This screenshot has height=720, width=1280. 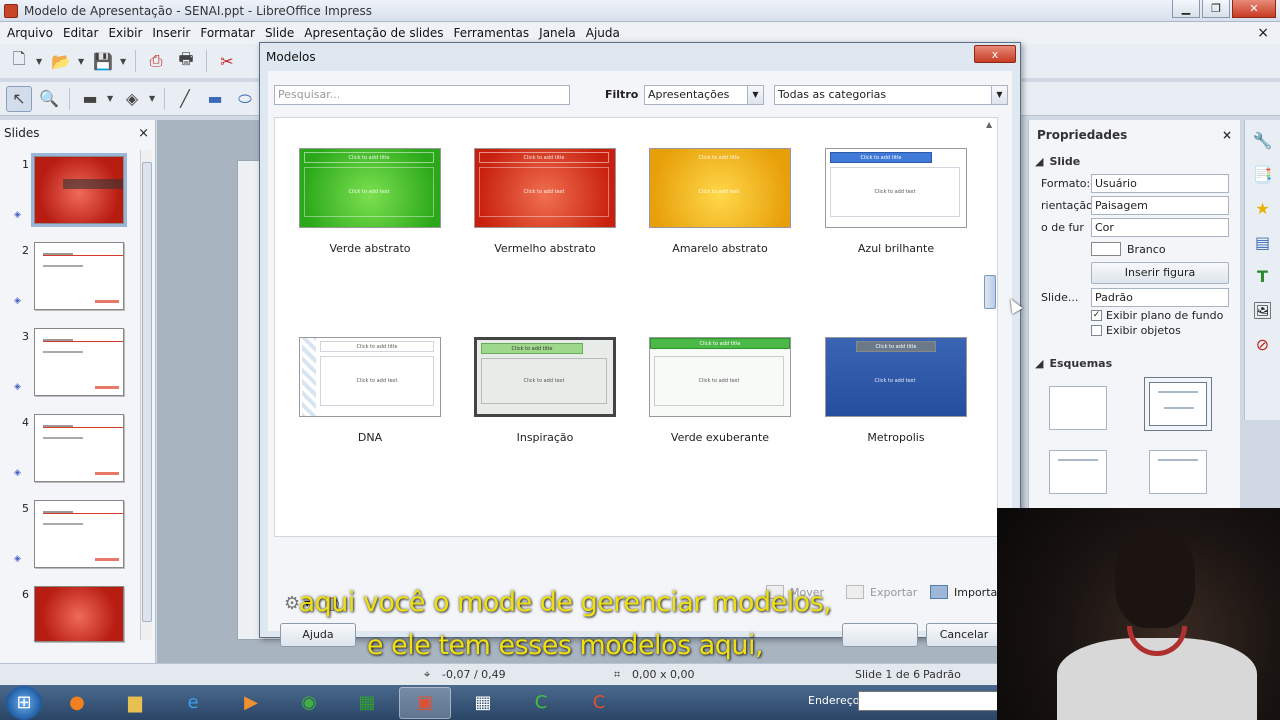 I want to click on address-input, so click(x=928, y=701).